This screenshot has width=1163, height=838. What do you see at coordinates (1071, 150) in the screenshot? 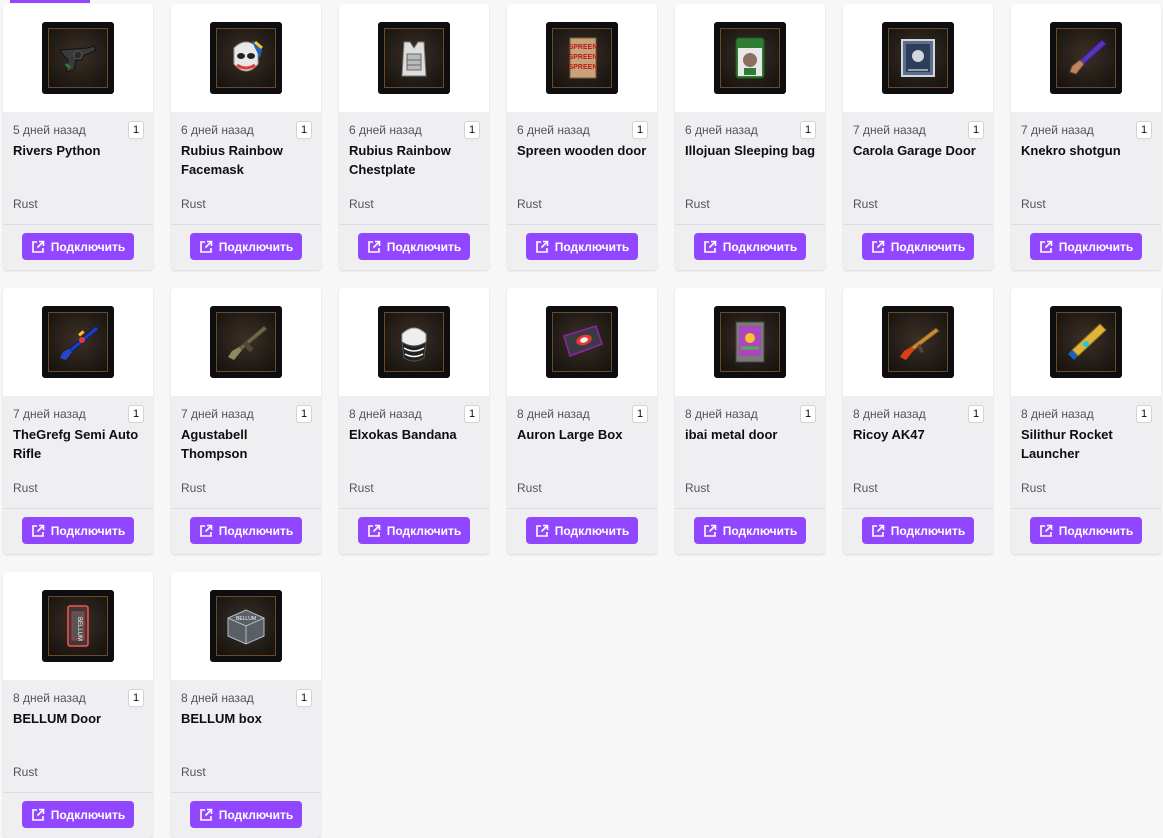
I see `item-name: Knekro shotgun` at bounding box center [1071, 150].